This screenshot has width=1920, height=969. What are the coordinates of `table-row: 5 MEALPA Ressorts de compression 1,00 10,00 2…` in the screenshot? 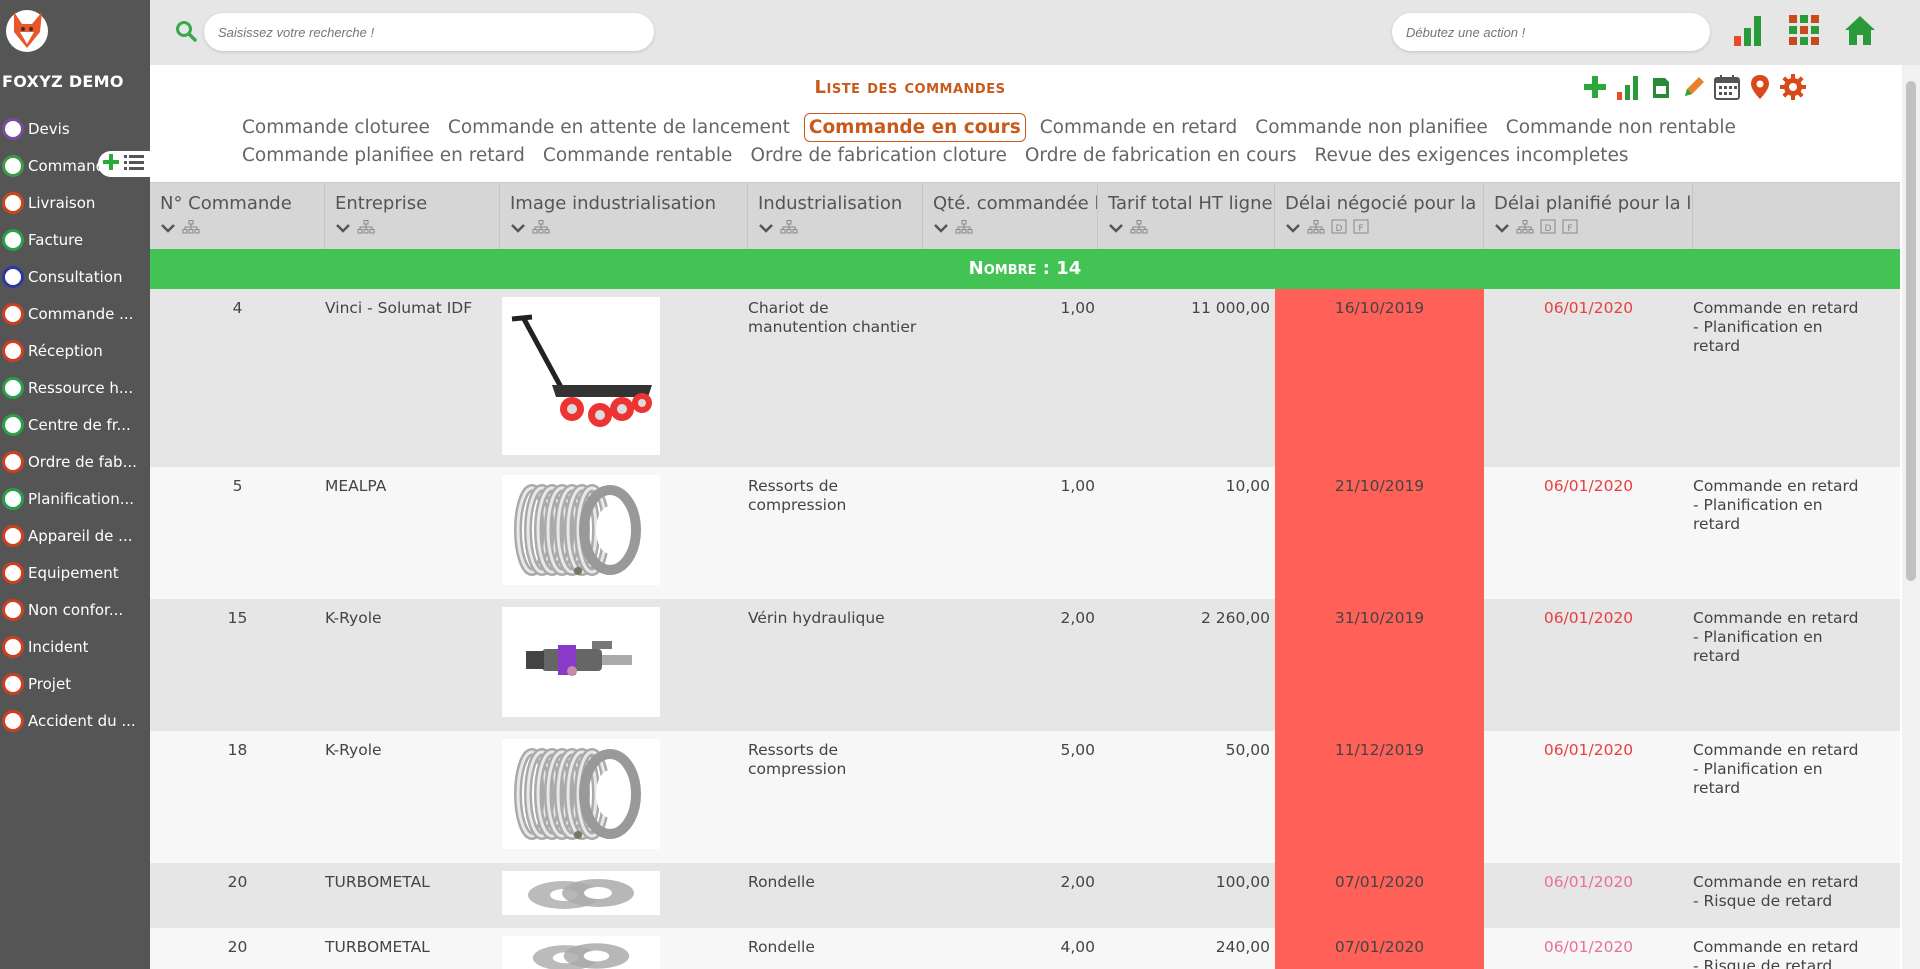 It's located at (1025, 533).